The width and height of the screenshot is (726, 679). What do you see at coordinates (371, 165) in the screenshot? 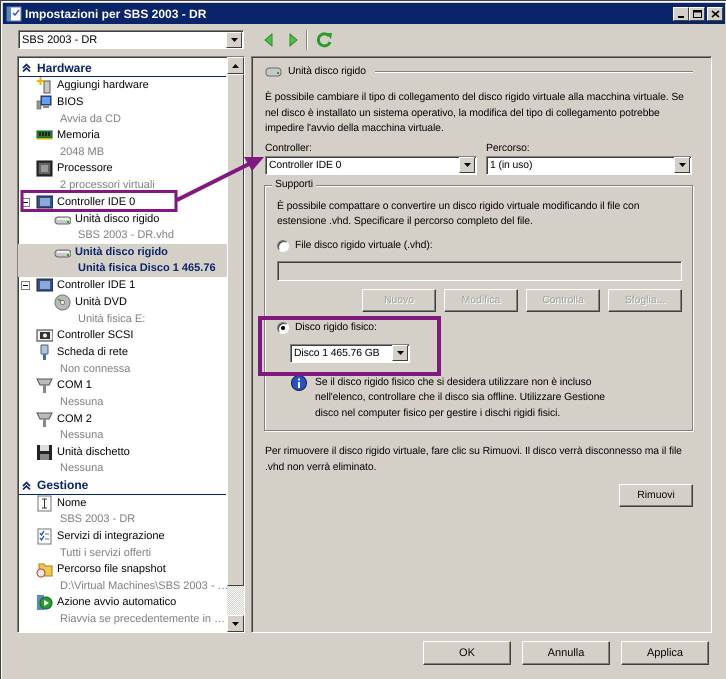
I see `controller-dropdown: Controller IDE 0` at bounding box center [371, 165].